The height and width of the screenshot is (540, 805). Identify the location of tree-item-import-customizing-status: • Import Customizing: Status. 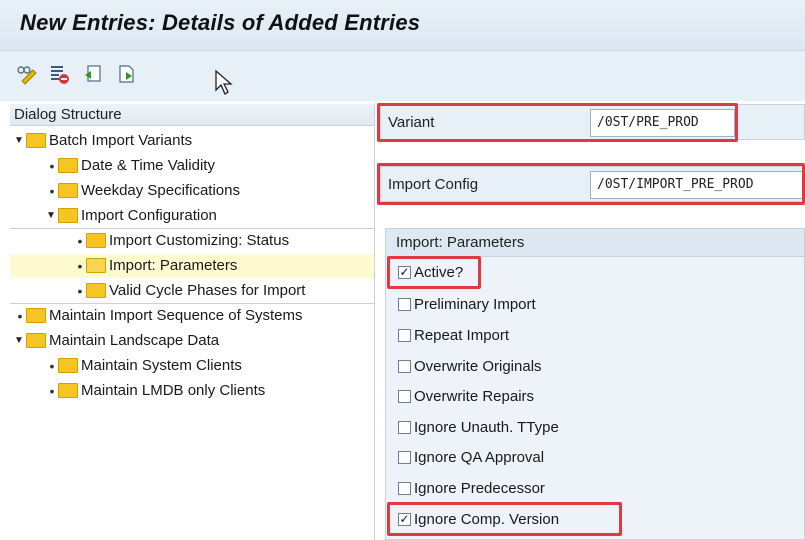
(182, 241).